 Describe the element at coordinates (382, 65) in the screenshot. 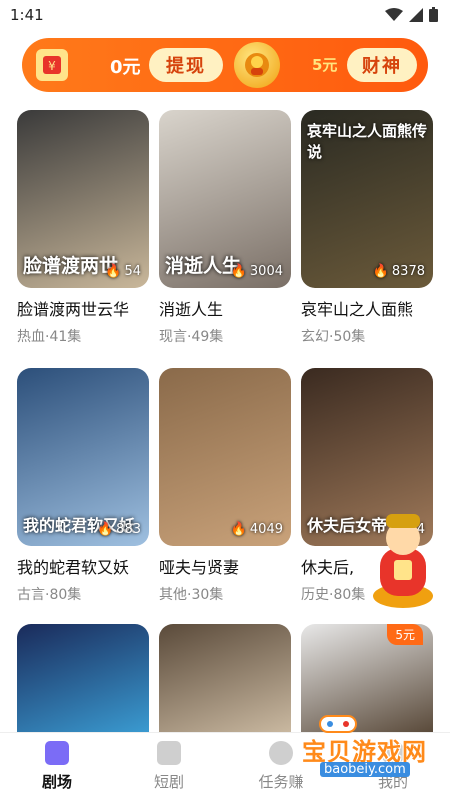

I see `fortune-god-button: 财神` at that location.